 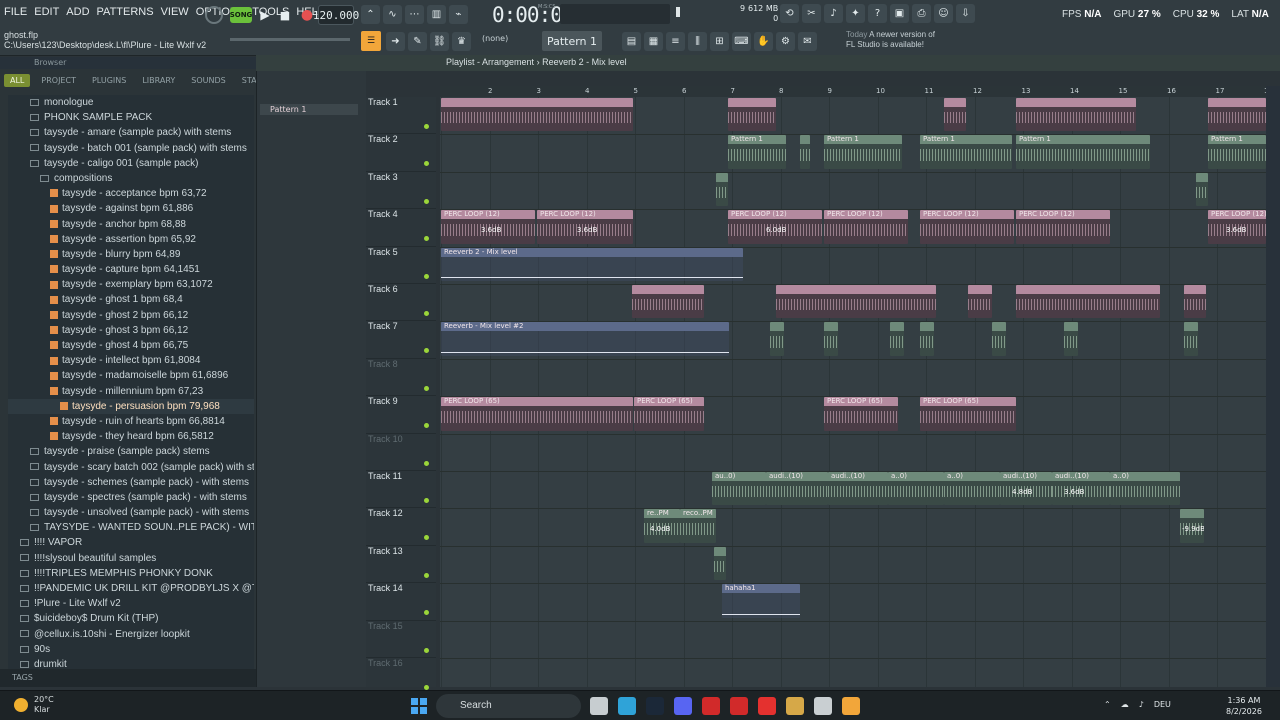 What do you see at coordinates (739, 706) in the screenshot?
I see `opera-gx-icon` at bounding box center [739, 706].